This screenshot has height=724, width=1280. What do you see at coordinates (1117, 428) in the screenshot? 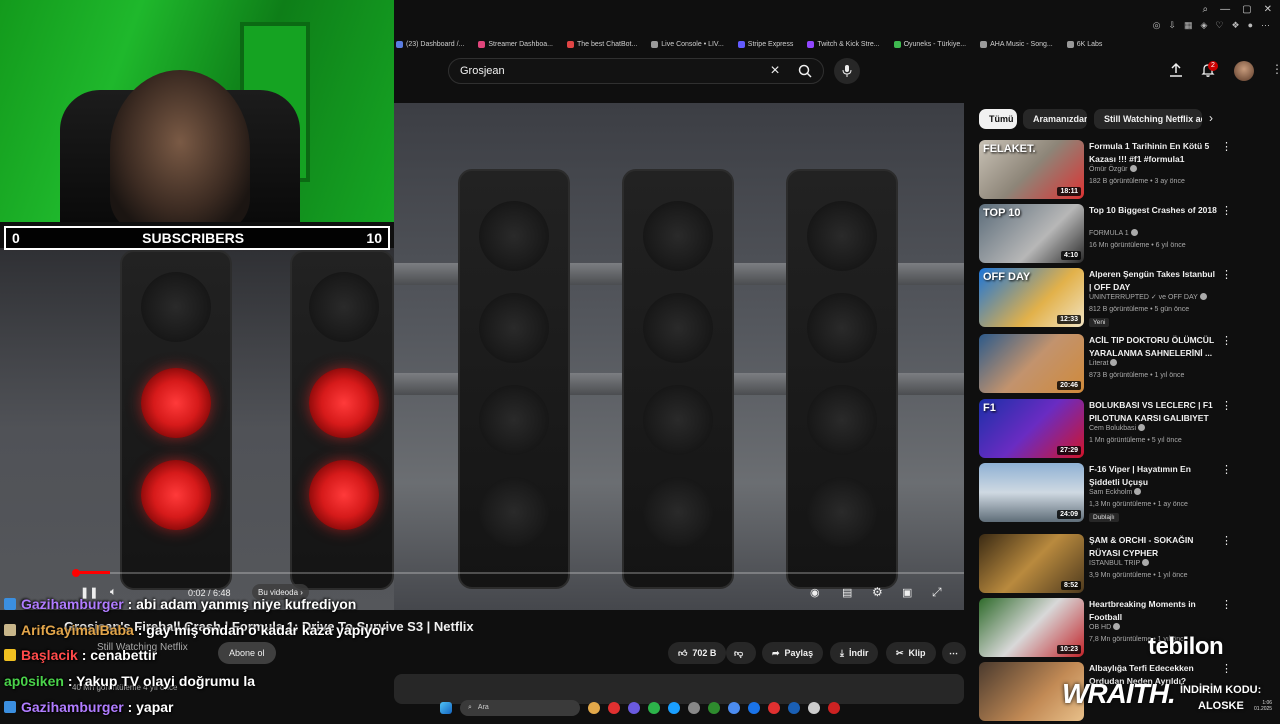
I see `recommendation-channel: Cem Bolukbasi` at bounding box center [1117, 428].